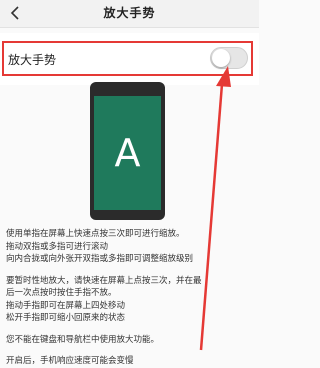  I want to click on instruction-line: 向内合拢或向外张开双指或多指即可调整缩放级别, so click(100, 259).